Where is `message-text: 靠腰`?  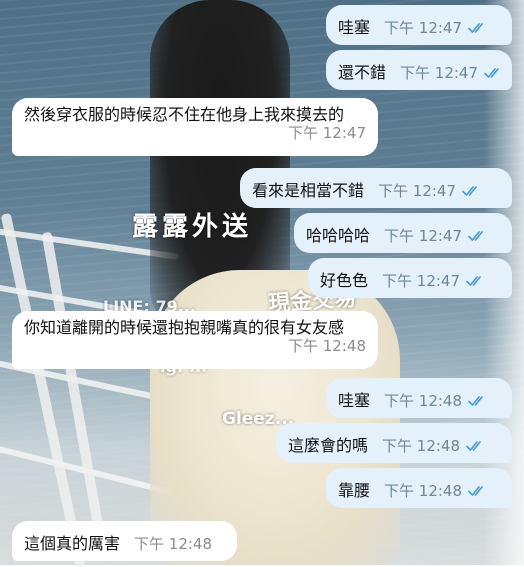 message-text: 靠腰 is located at coordinates (354, 490).